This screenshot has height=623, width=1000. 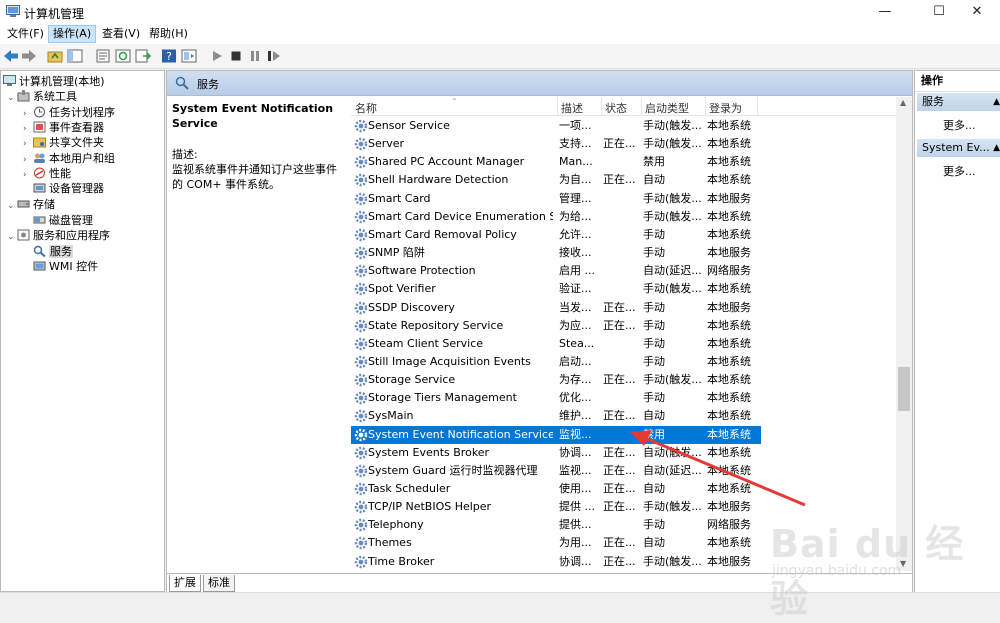 I want to click on back-icon, so click(x=11, y=56).